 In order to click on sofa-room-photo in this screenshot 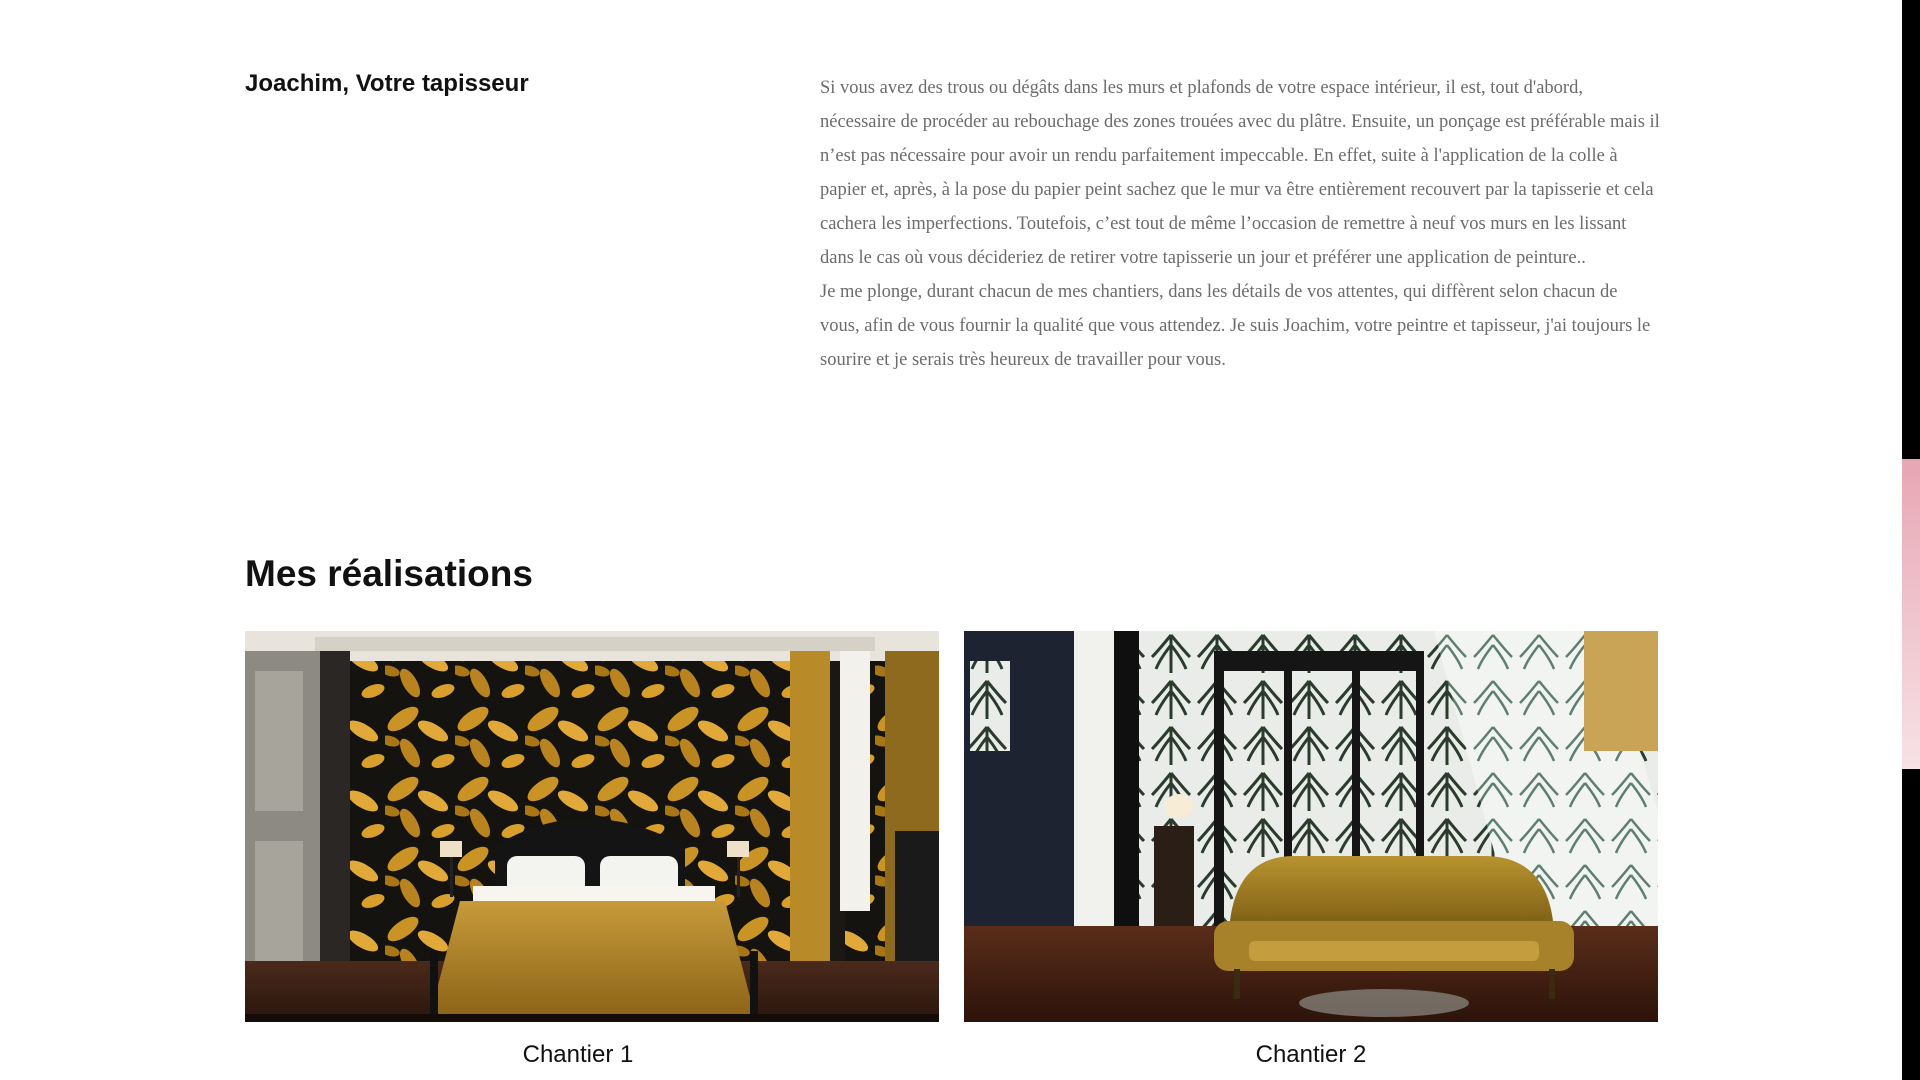, I will do `click(1311, 826)`.